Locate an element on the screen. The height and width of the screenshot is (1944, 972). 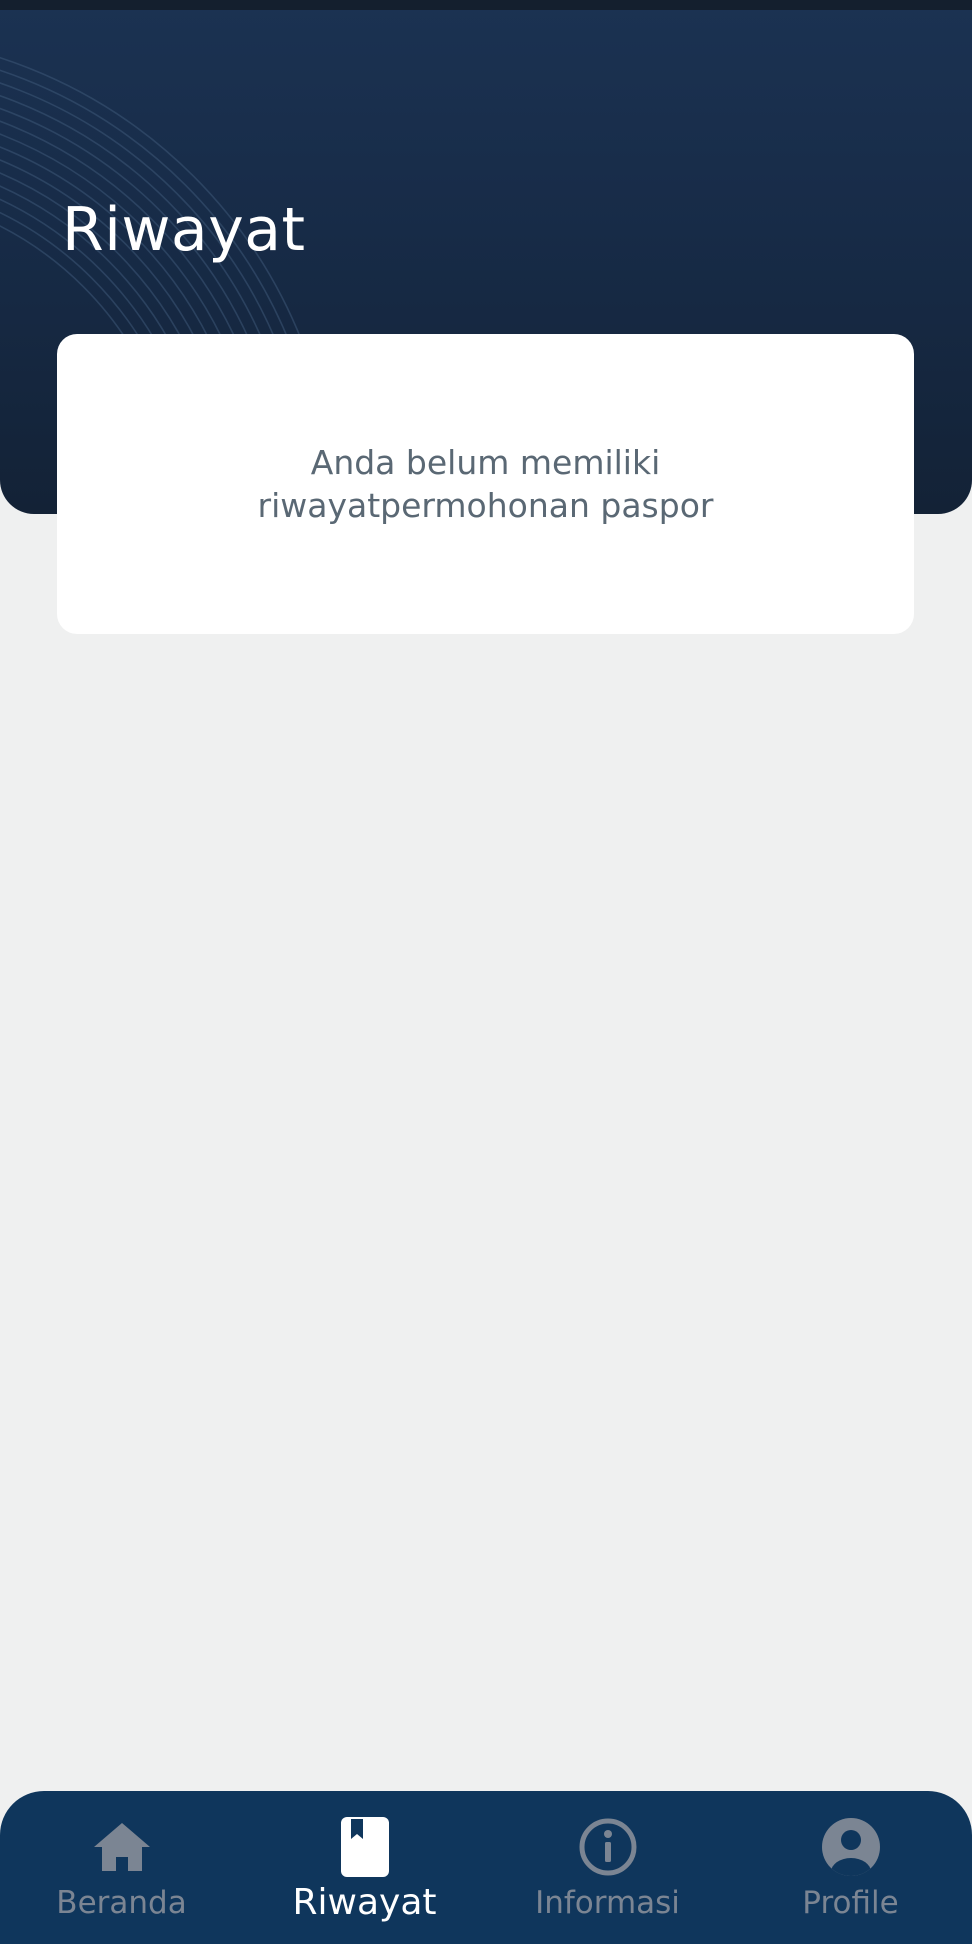
empty-state-line-2: riwayatpermohonan paspor is located at coordinates (485, 505).